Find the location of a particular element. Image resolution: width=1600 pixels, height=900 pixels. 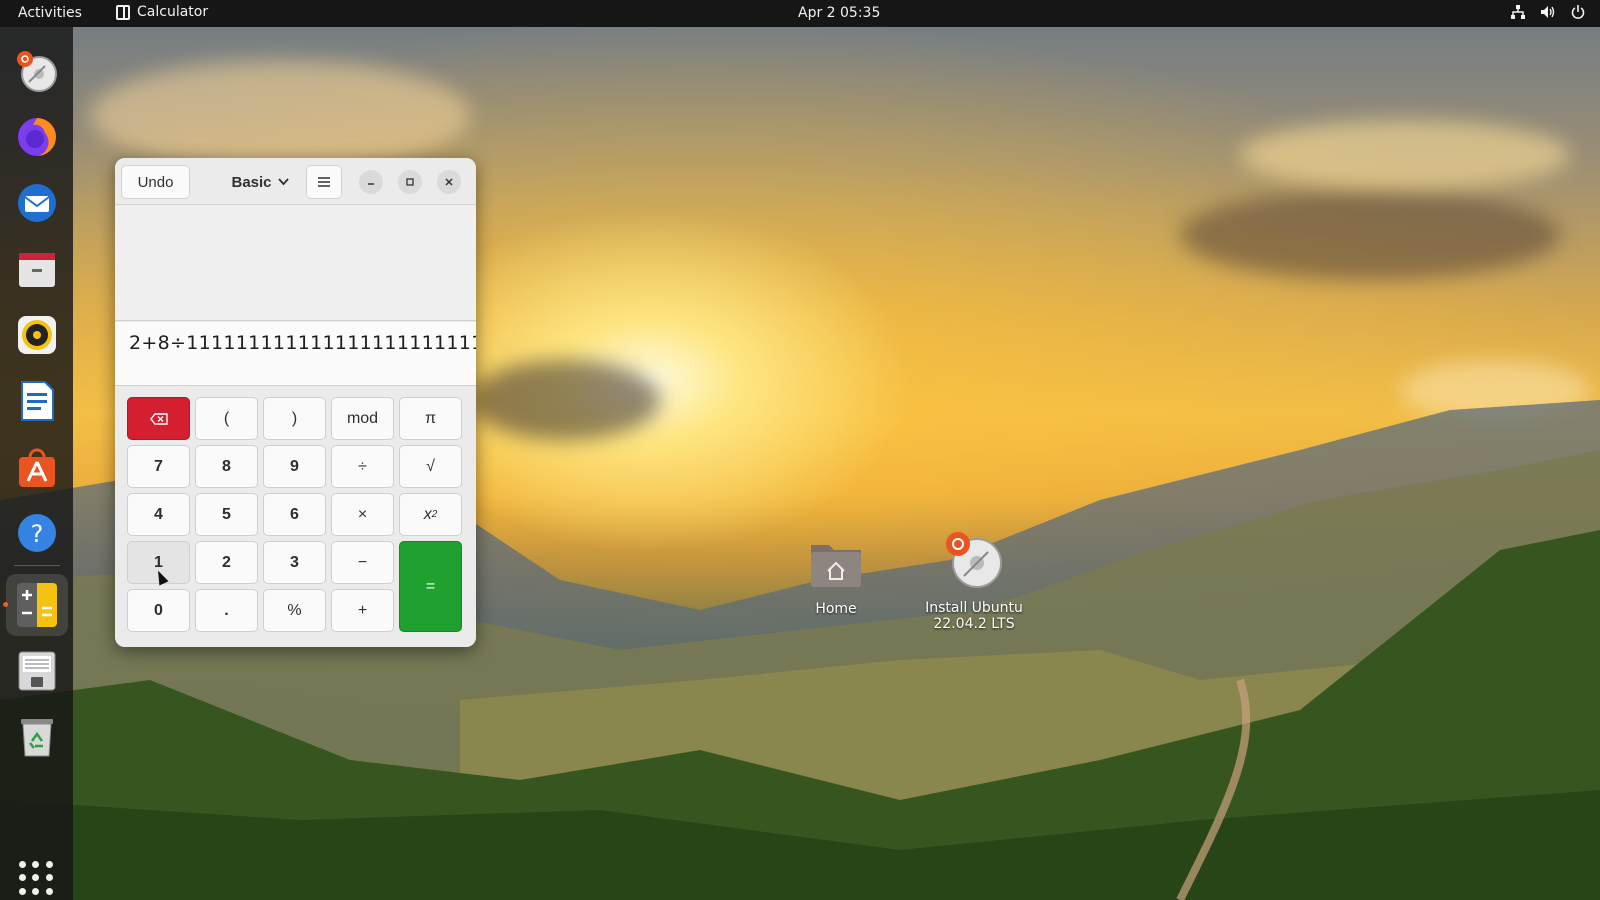

digit-4-button: 4 is located at coordinates (158, 514).